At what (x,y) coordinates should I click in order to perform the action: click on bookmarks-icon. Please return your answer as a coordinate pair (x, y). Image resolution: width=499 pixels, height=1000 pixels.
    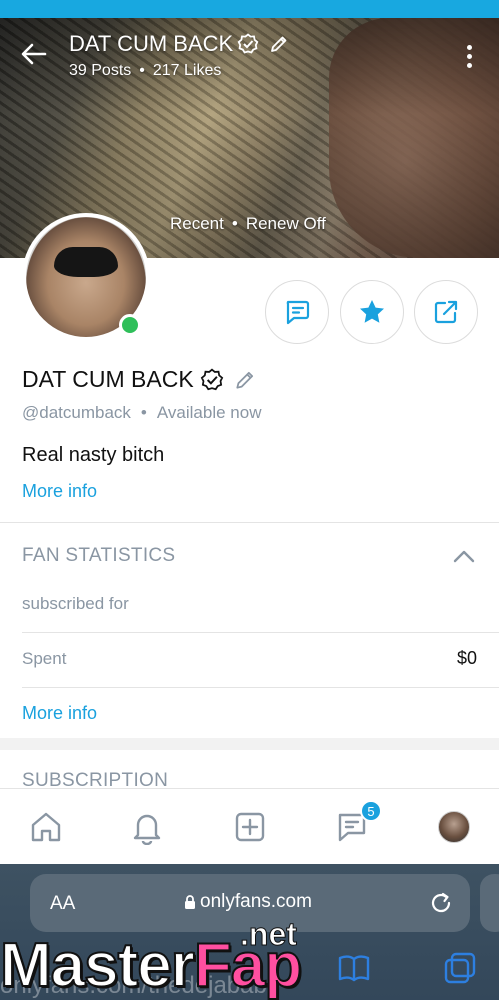
    Looking at the image, I should click on (354, 968).